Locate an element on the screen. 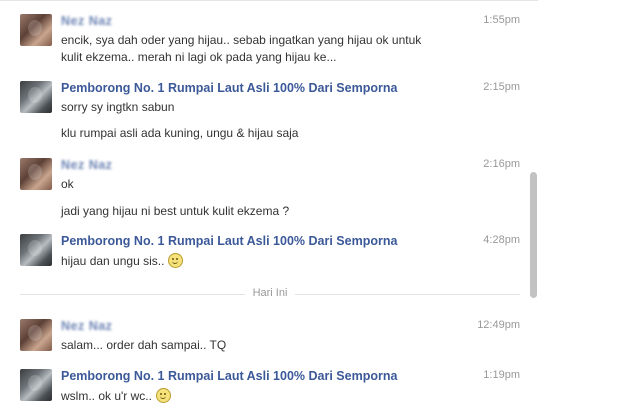 The height and width of the screenshot is (418, 640). separator-rule is located at coordinates (407, 294).